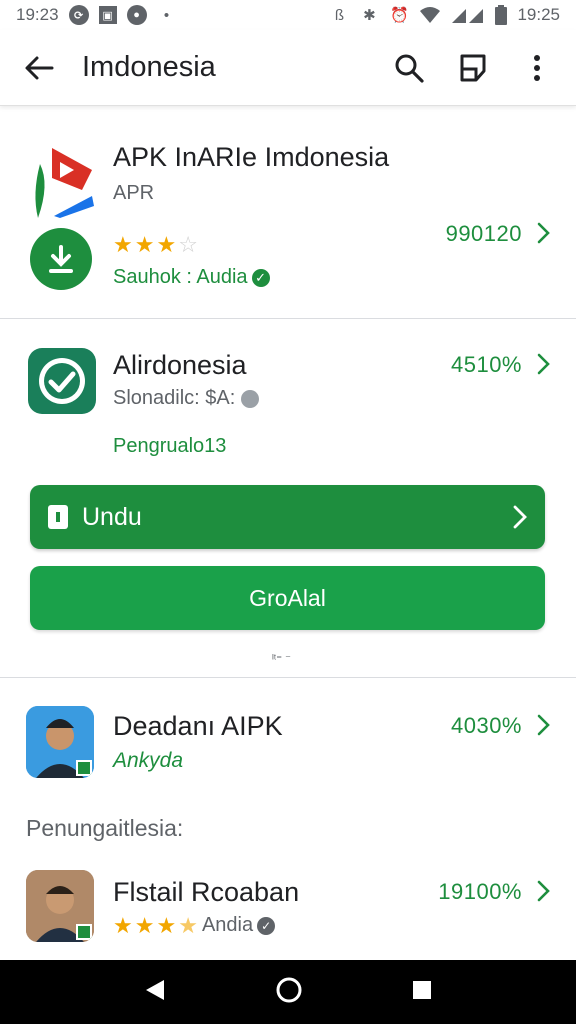  I want to click on download-button-label: Undu, so click(112, 516).